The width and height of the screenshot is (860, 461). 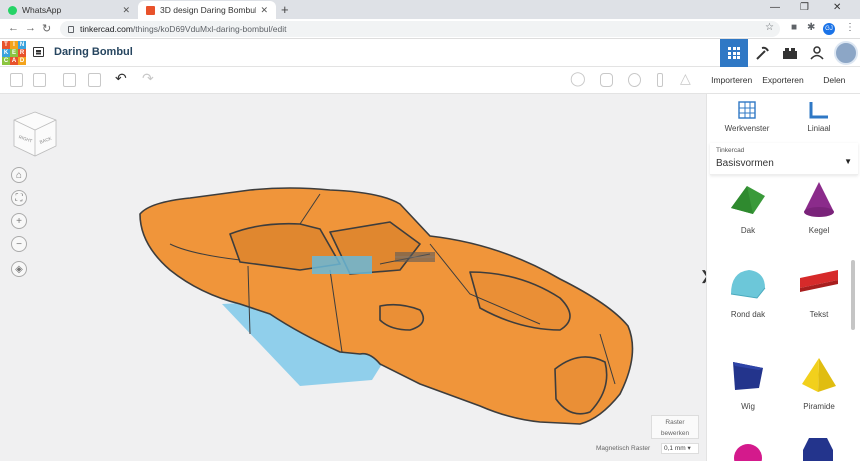 I want to click on shape-library-select: Tinkercad Basisvormen ▼, so click(x=784, y=159).